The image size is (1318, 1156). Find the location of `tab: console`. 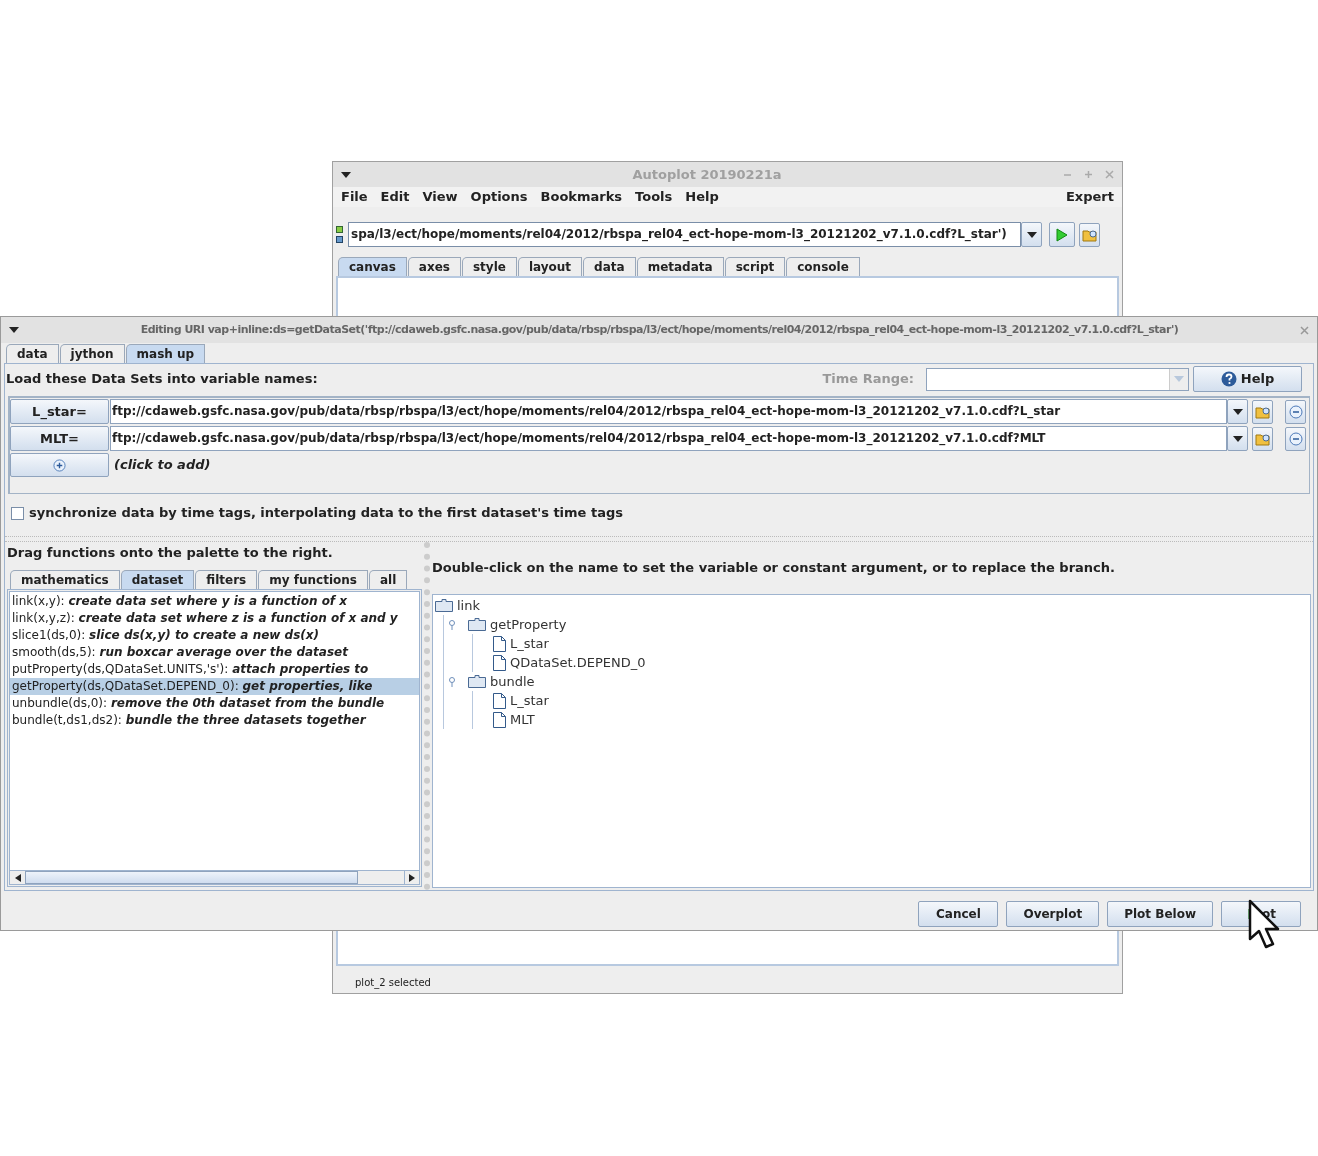

tab: console is located at coordinates (823, 266).